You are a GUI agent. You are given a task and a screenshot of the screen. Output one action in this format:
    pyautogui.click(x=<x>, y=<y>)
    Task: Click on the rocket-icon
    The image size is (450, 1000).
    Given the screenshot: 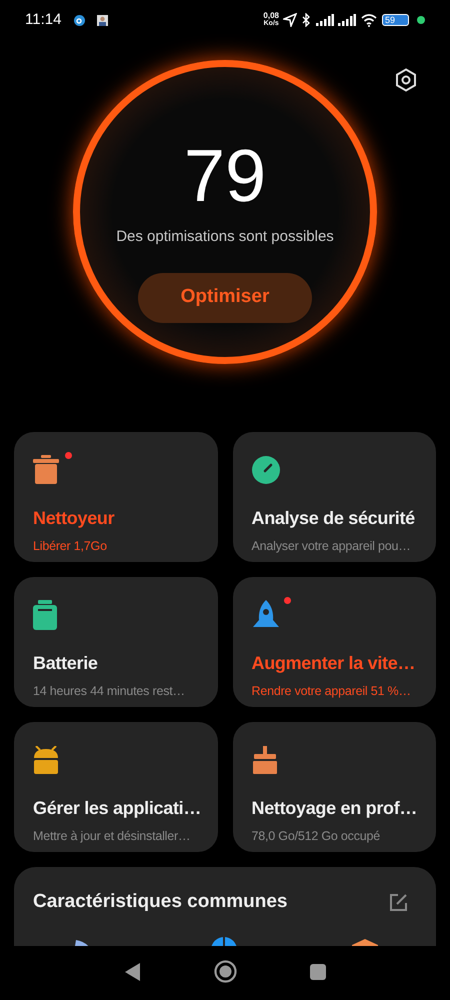 What is the action you would take?
    pyautogui.click(x=266, y=615)
    